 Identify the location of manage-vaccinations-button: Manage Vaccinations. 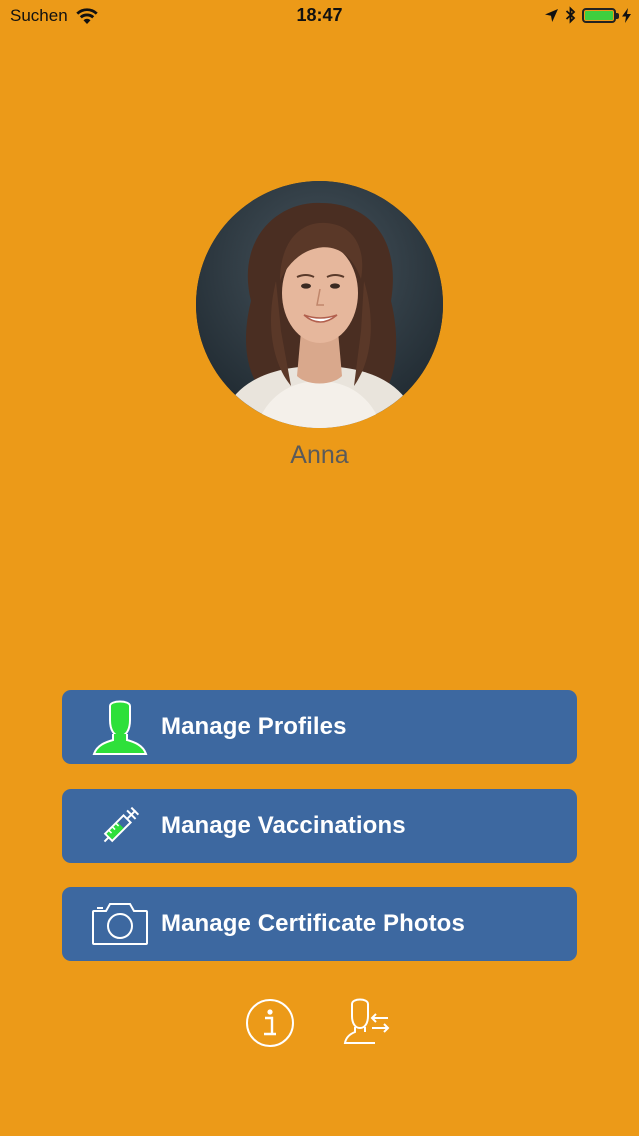
(319, 826).